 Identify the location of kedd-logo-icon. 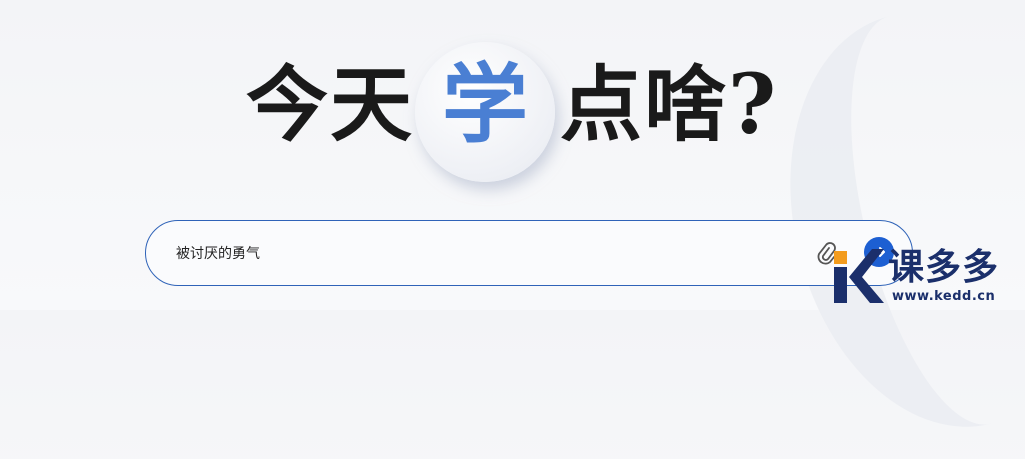
(859, 276).